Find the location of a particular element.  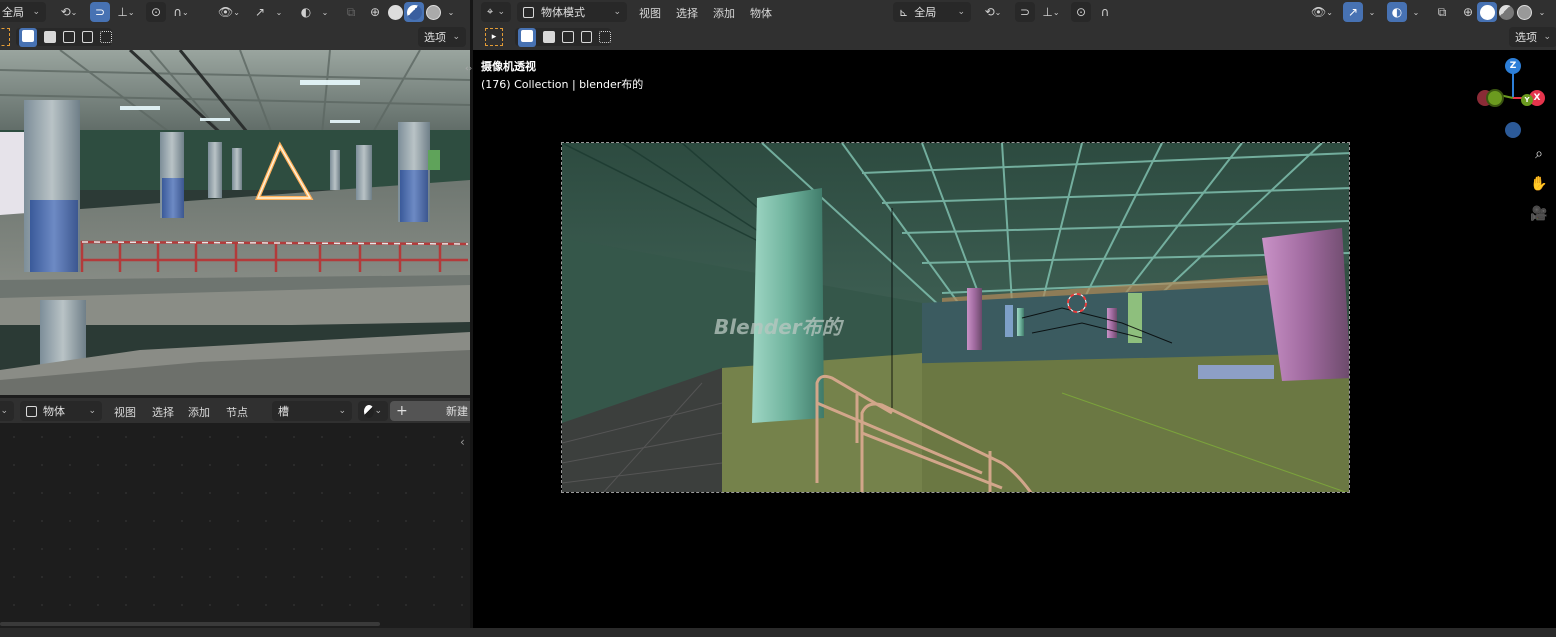

menu-add: 添加 is located at coordinates (724, 13).